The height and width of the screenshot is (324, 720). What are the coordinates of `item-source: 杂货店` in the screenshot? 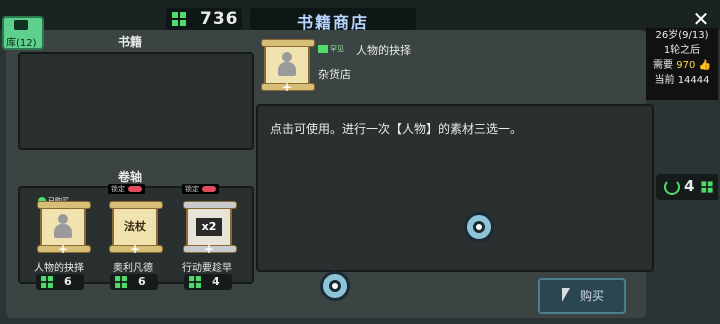 It's located at (334, 74).